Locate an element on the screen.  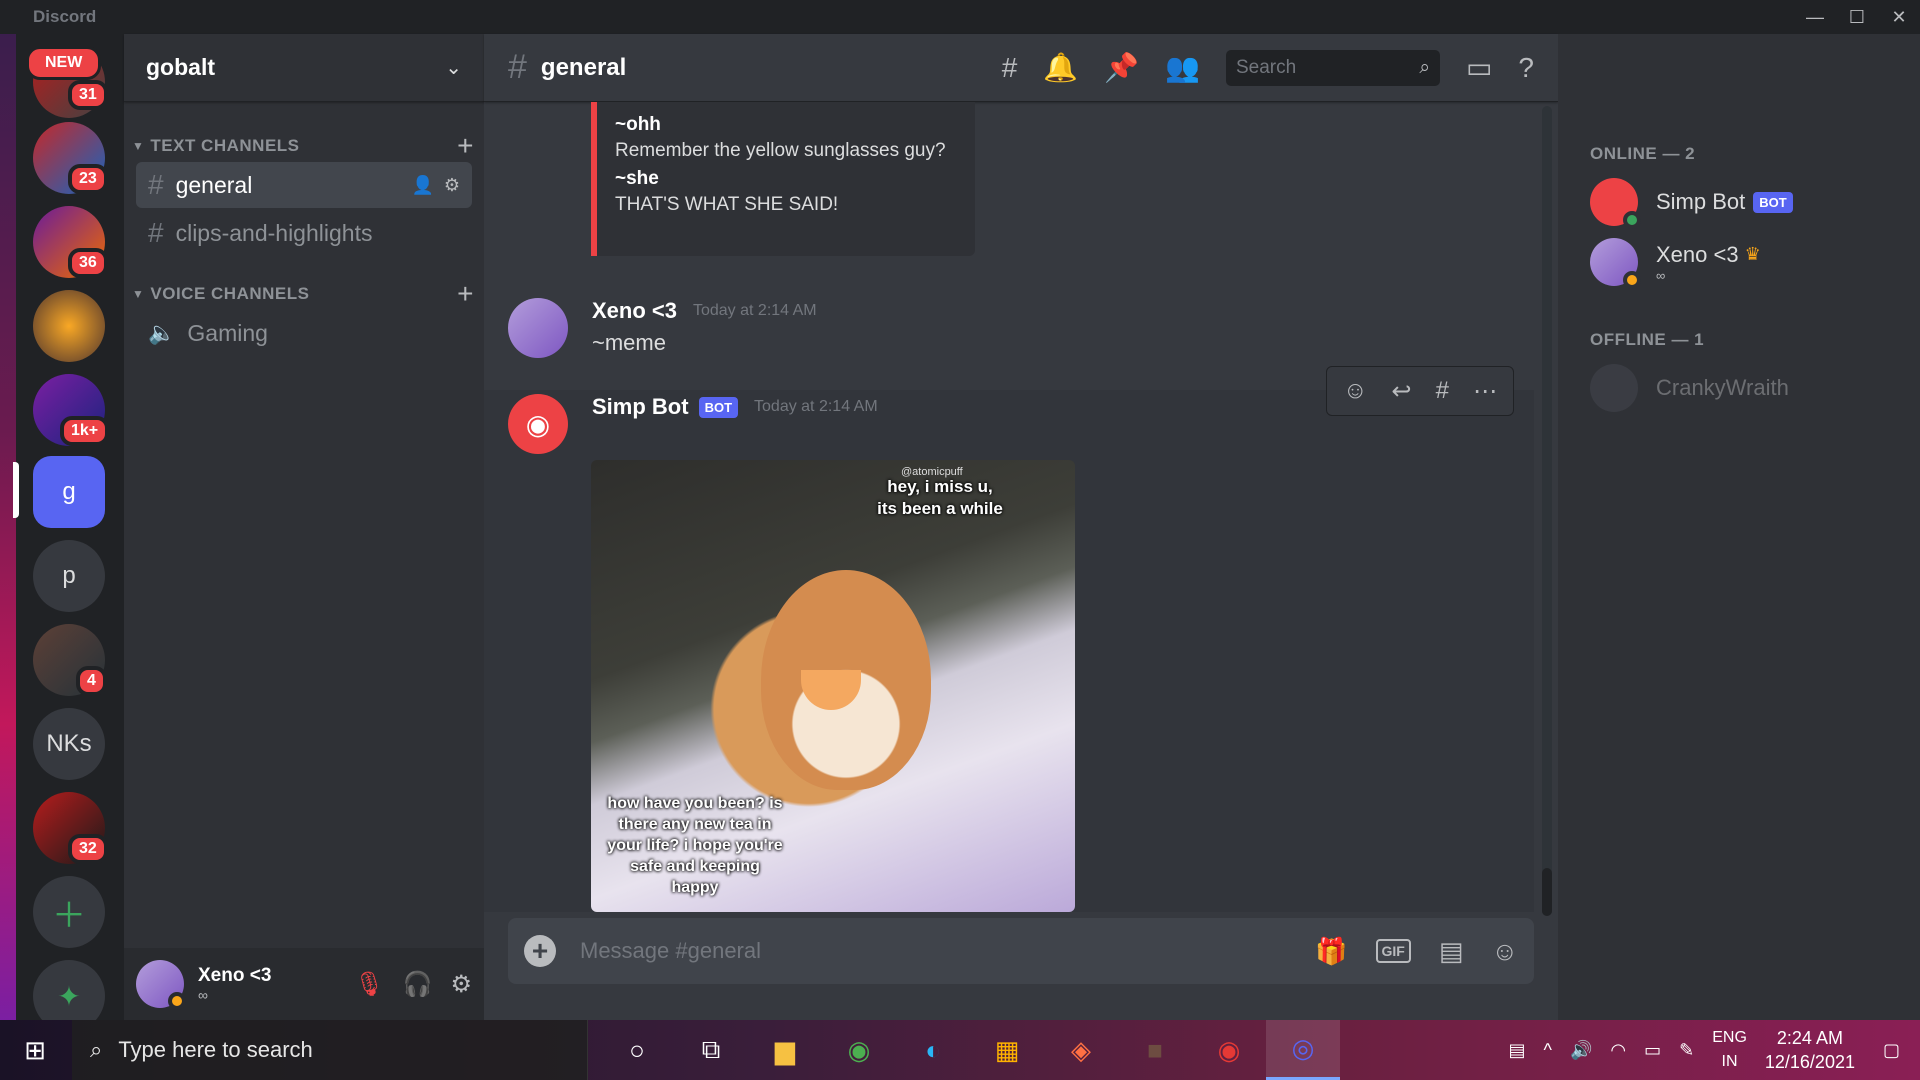
message-text: ~meme is located at coordinates (629, 342).